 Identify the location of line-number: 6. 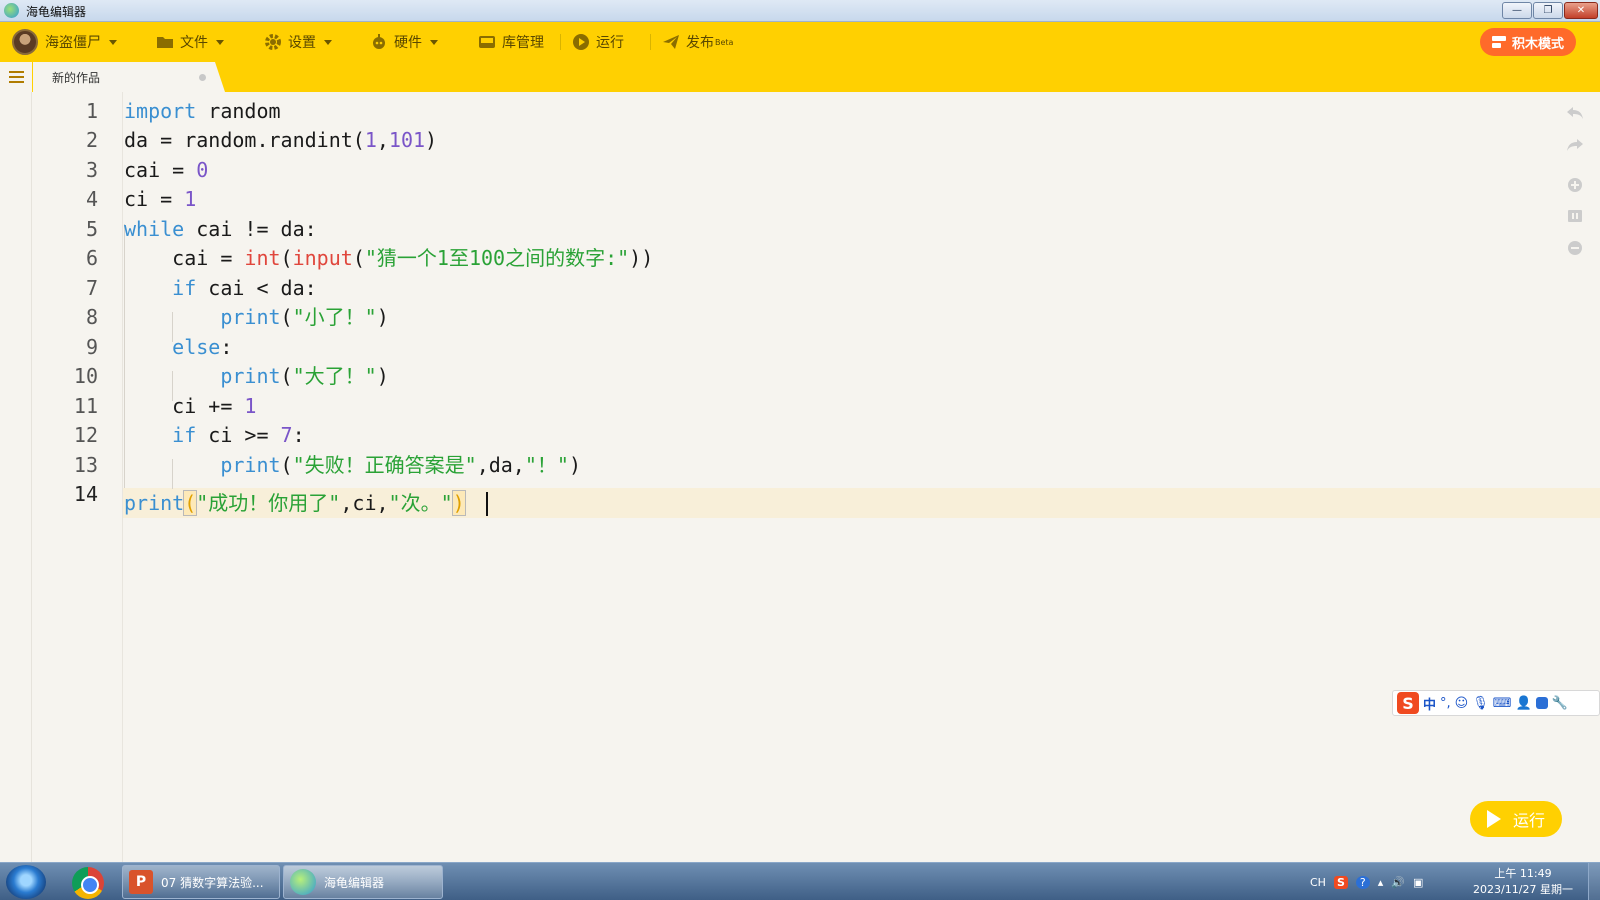
(91, 258).